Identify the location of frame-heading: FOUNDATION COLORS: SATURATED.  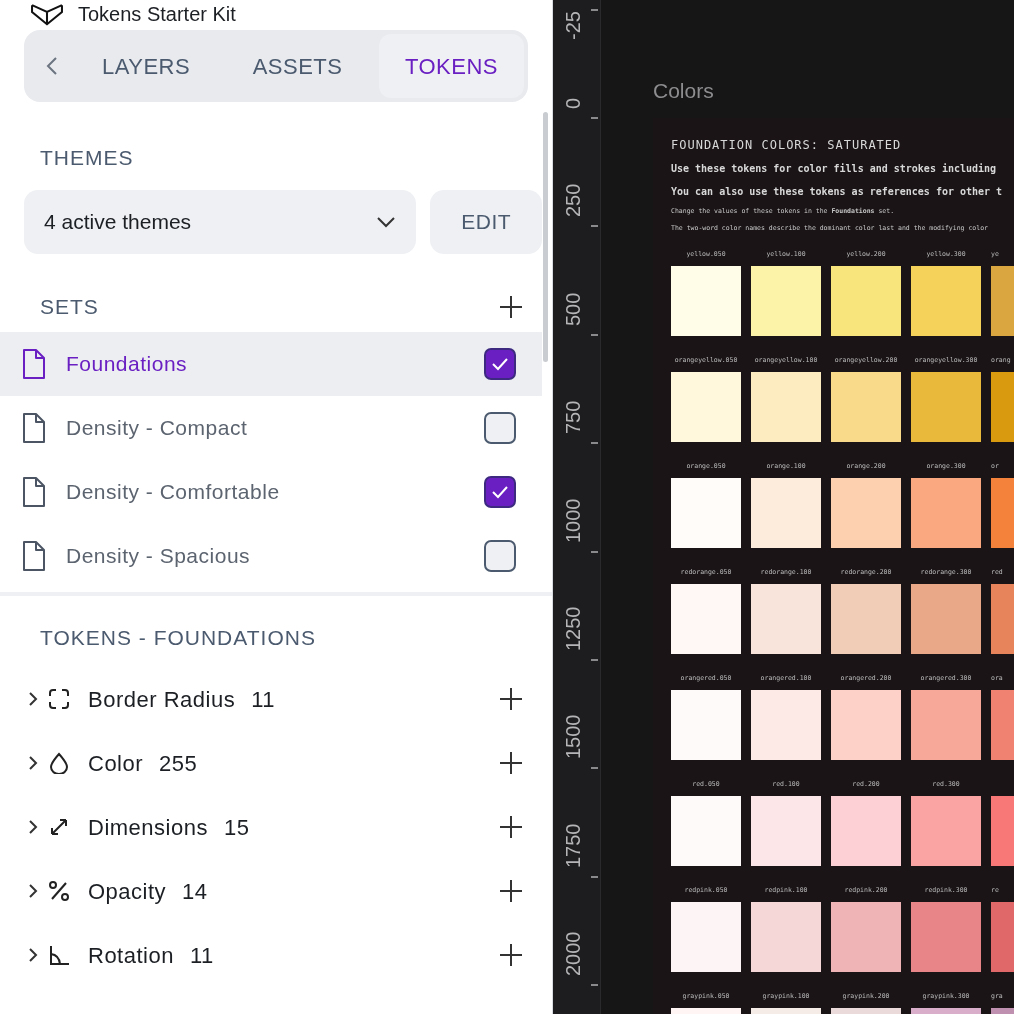
(787, 145).